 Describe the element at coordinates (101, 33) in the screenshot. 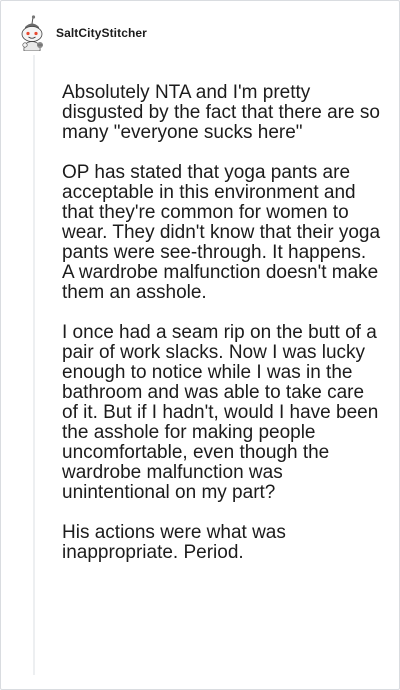

I see `comment-author: SaltCityStitcher` at that location.